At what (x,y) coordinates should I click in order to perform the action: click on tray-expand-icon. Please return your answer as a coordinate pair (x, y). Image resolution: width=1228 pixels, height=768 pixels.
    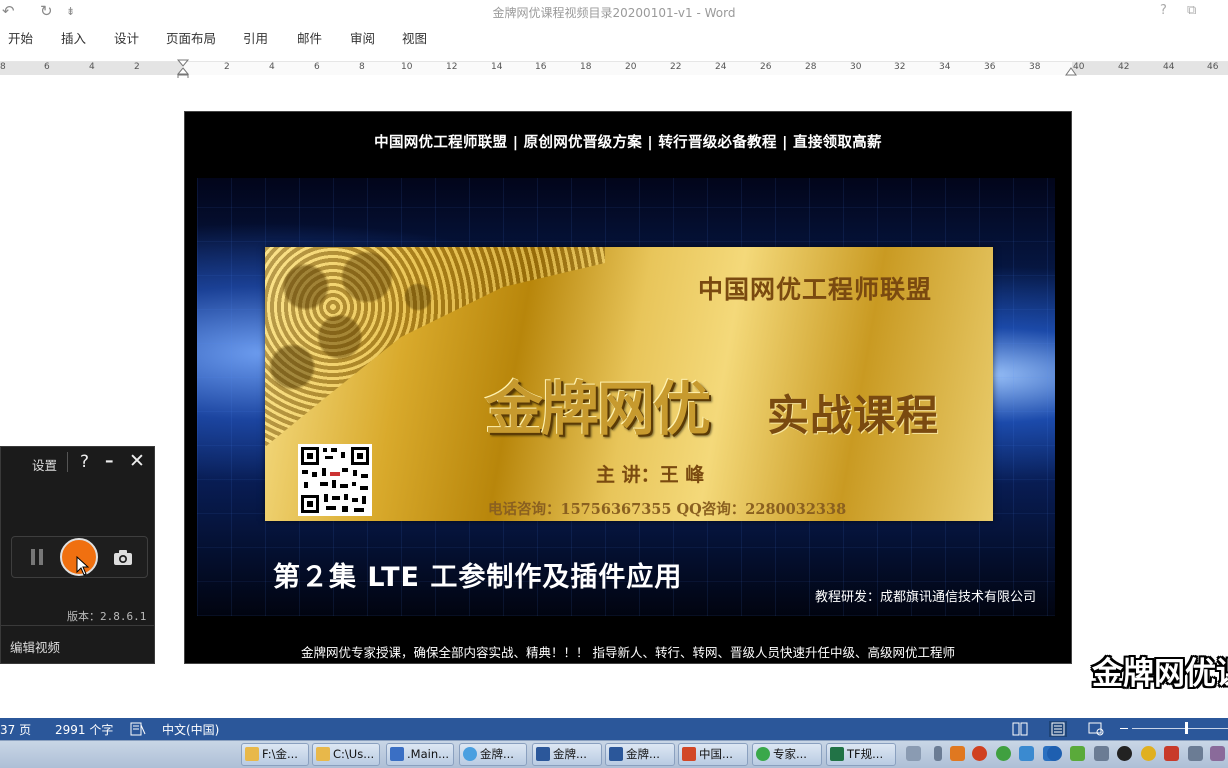
    Looking at the image, I should click on (938, 753).